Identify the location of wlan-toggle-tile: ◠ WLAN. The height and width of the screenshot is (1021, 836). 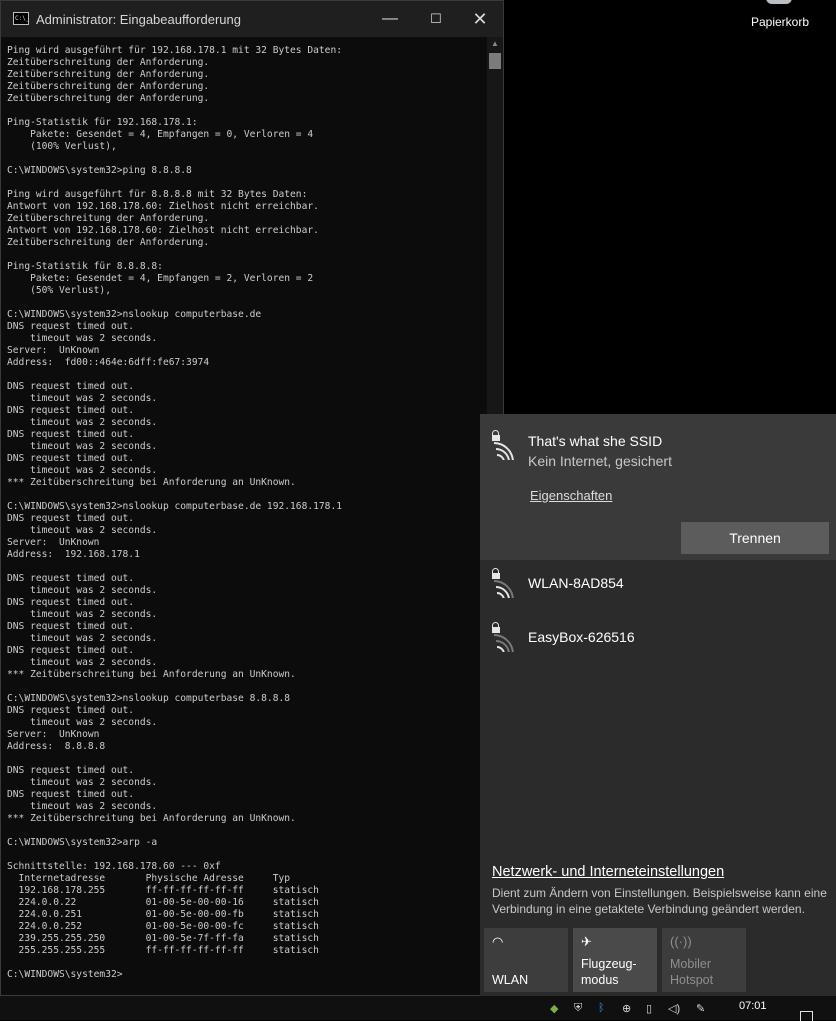
(526, 960).